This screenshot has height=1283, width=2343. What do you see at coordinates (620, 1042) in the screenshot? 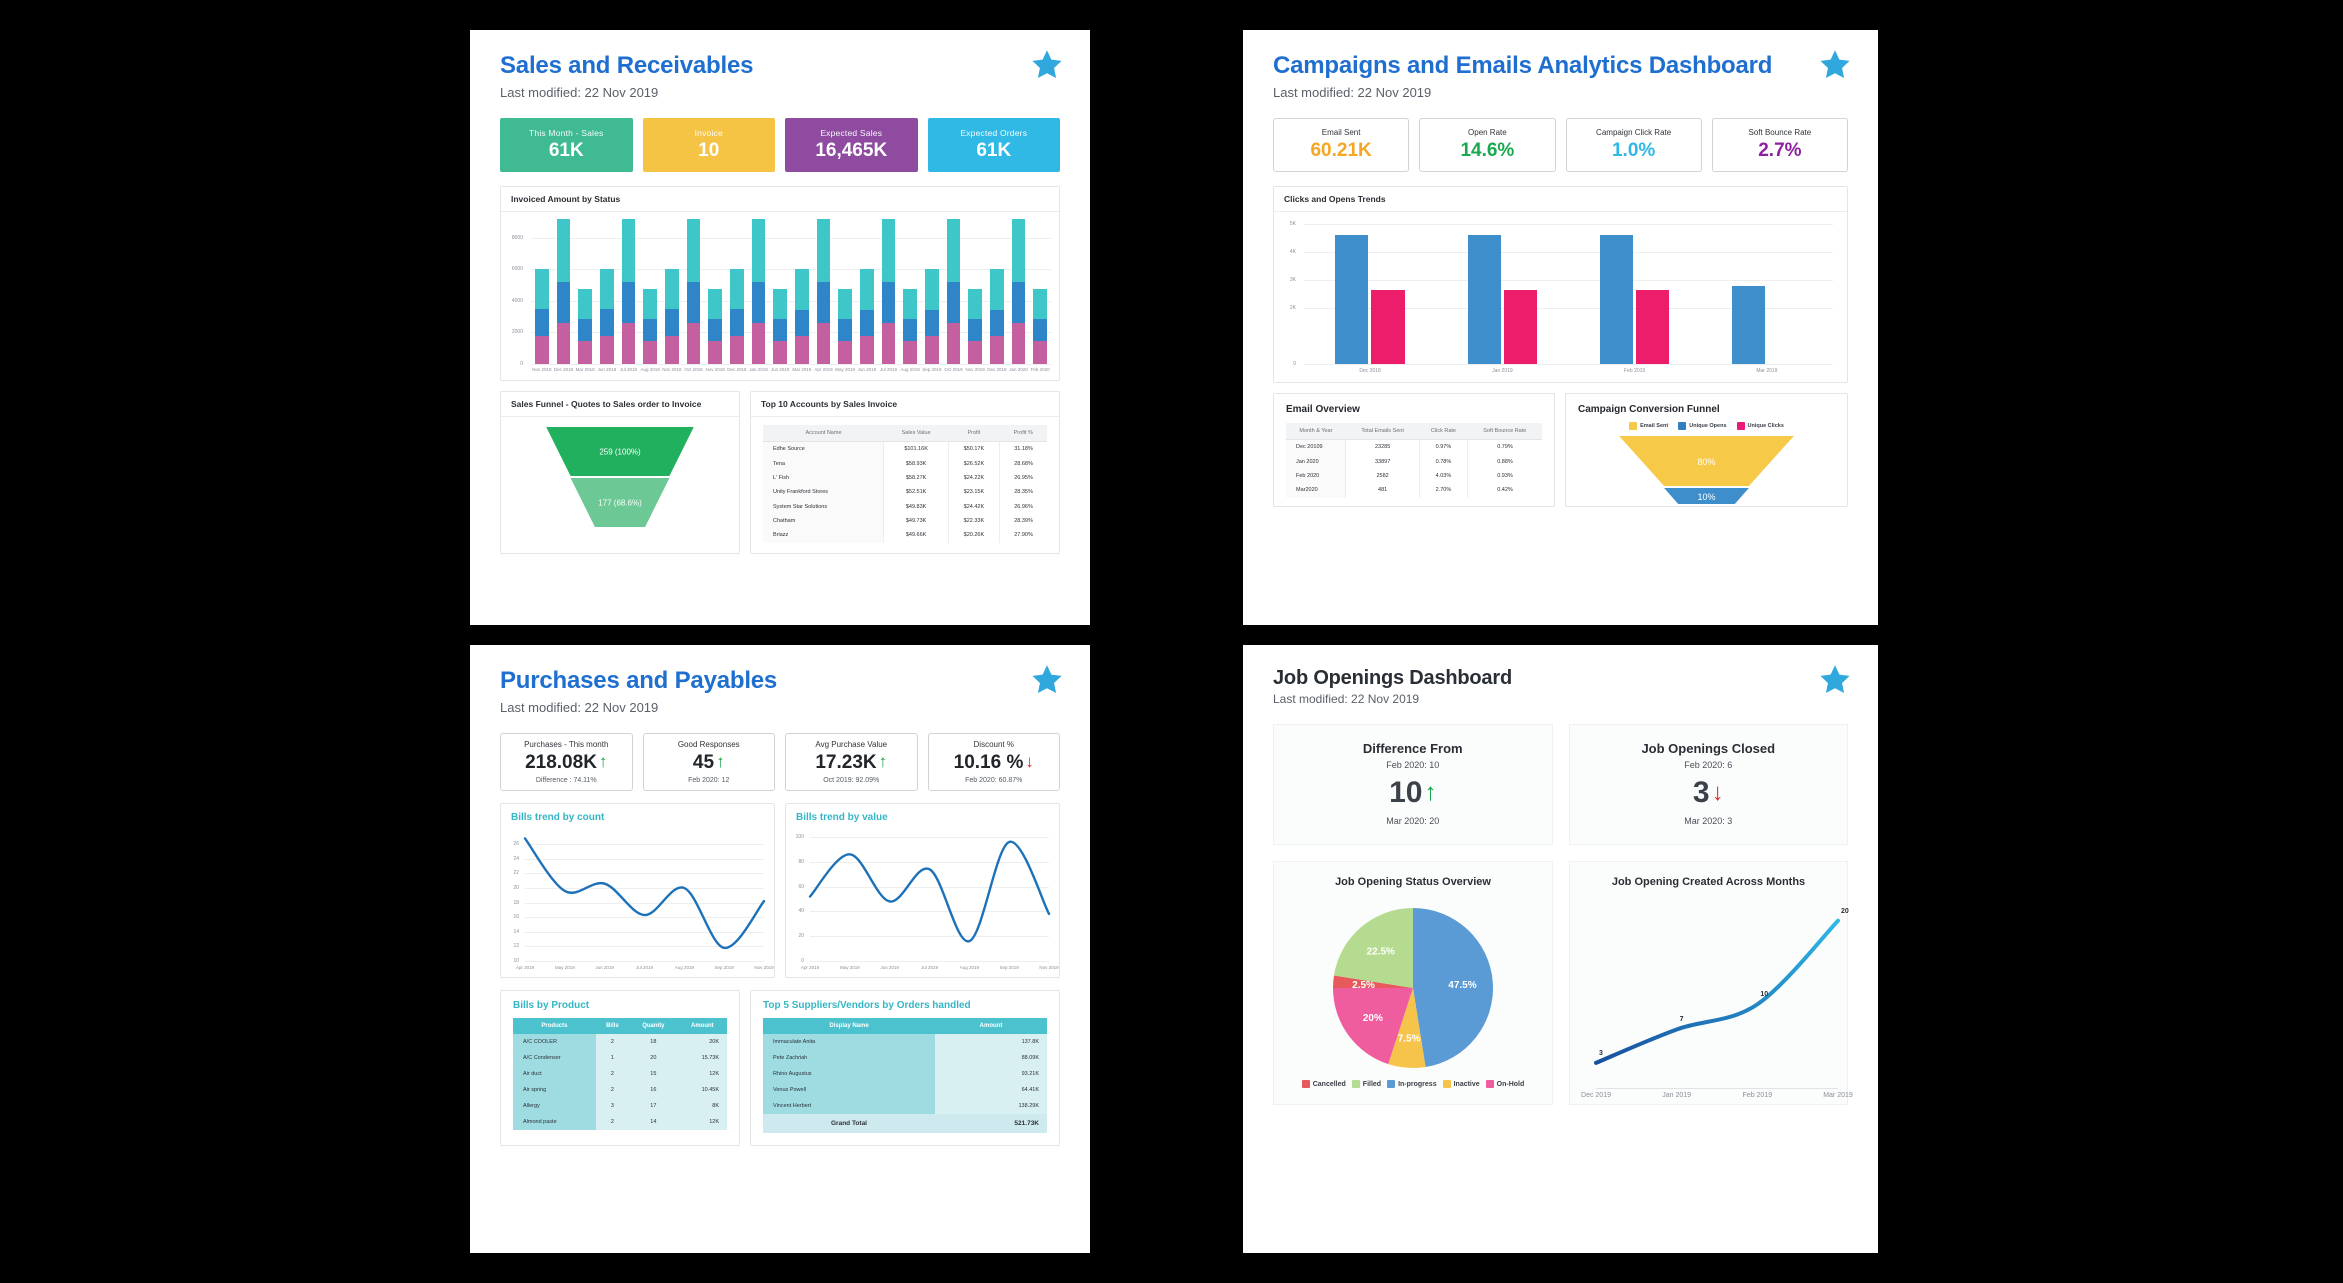
I see `table-row: A/C COOLER 2 18 20K` at bounding box center [620, 1042].